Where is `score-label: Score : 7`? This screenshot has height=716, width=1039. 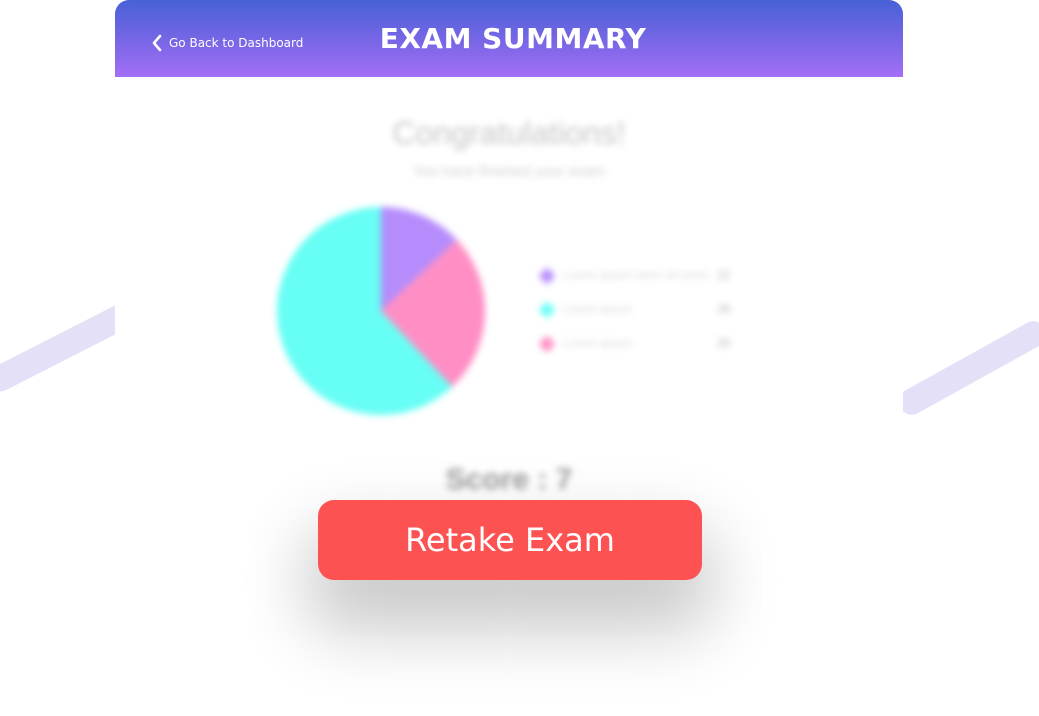 score-label: Score : 7 is located at coordinates (509, 479).